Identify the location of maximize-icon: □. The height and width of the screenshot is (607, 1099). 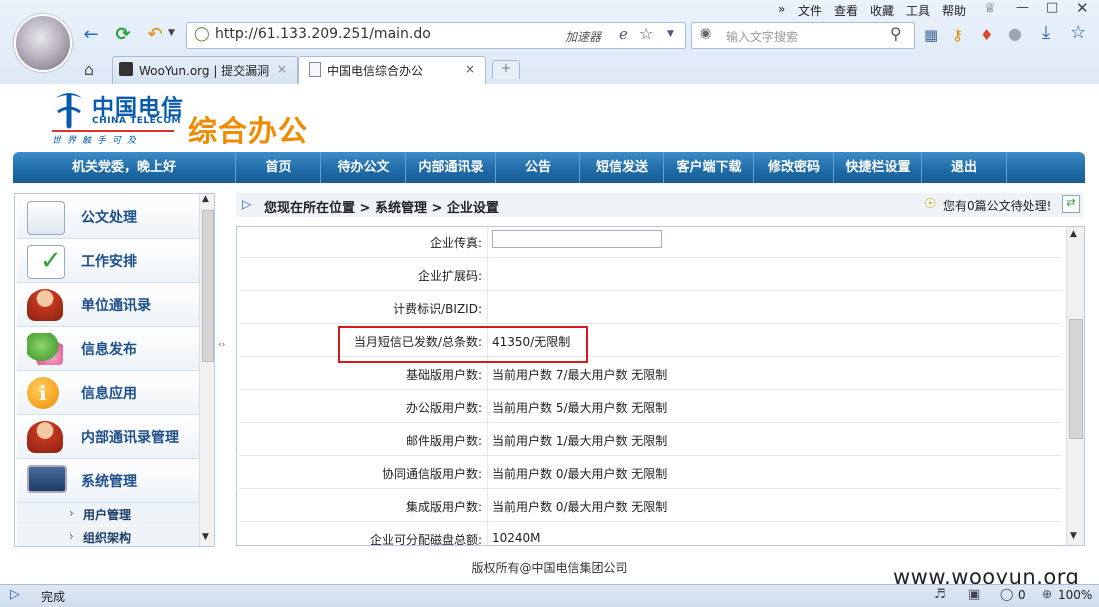
(1052, 7).